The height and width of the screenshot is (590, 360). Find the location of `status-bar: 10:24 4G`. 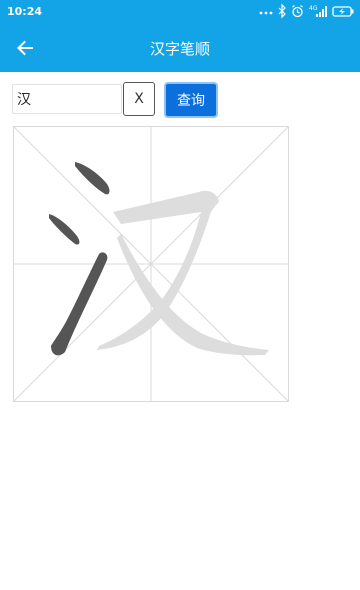

status-bar: 10:24 4G is located at coordinates (180, 12).